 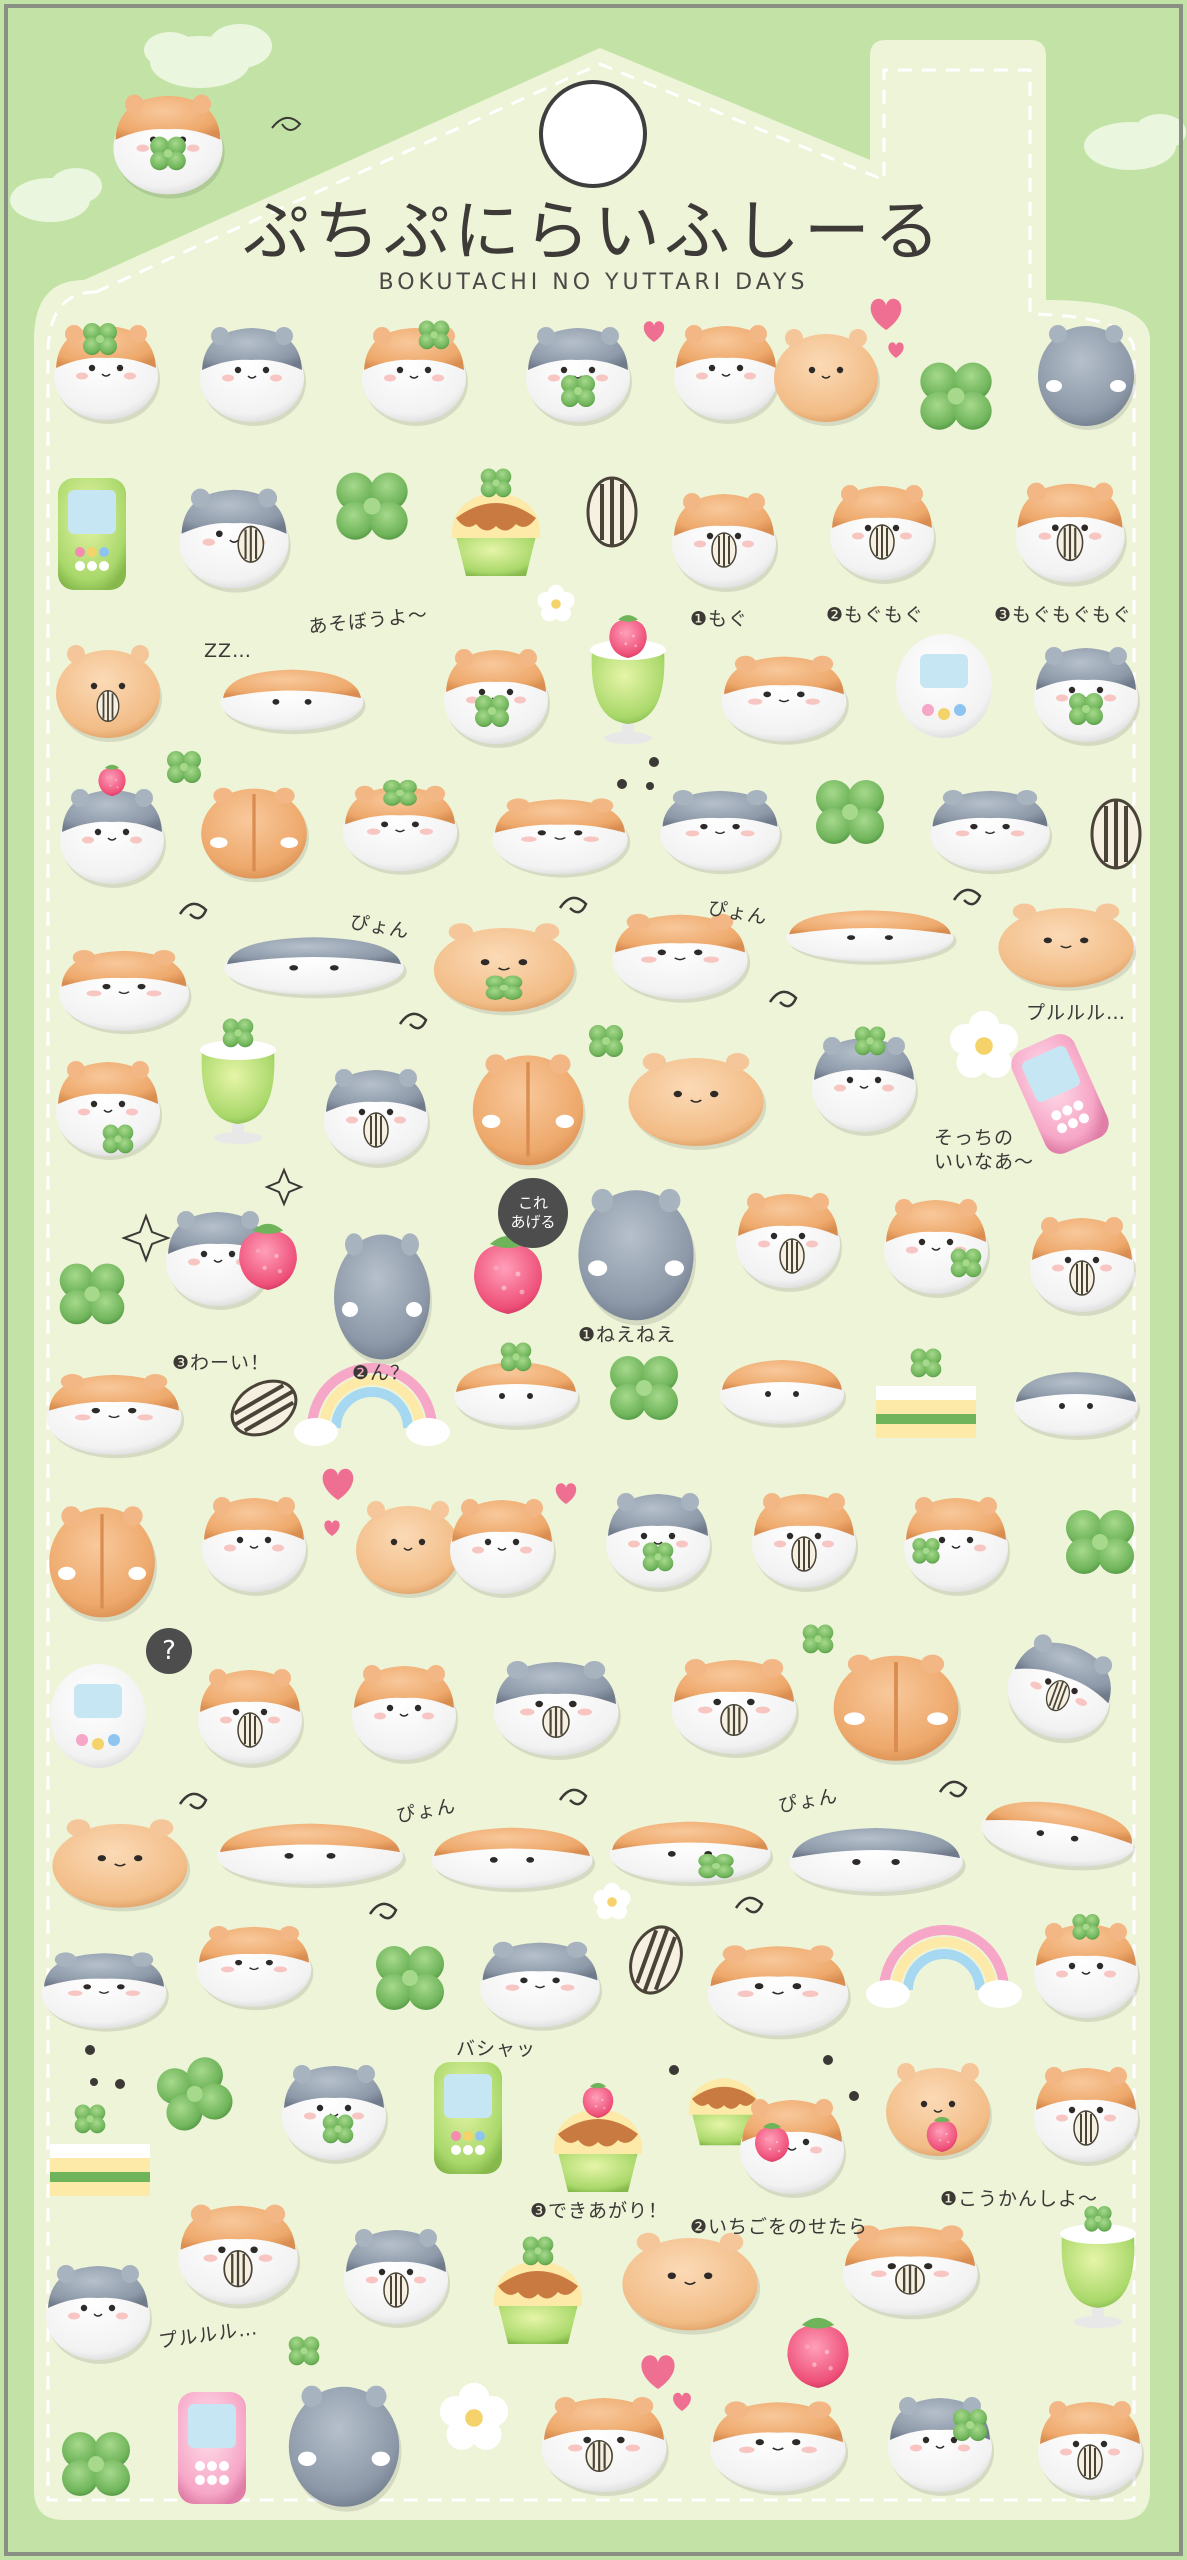 I want to click on label-neenee: ❶ねえねえ, so click(x=627, y=1335).